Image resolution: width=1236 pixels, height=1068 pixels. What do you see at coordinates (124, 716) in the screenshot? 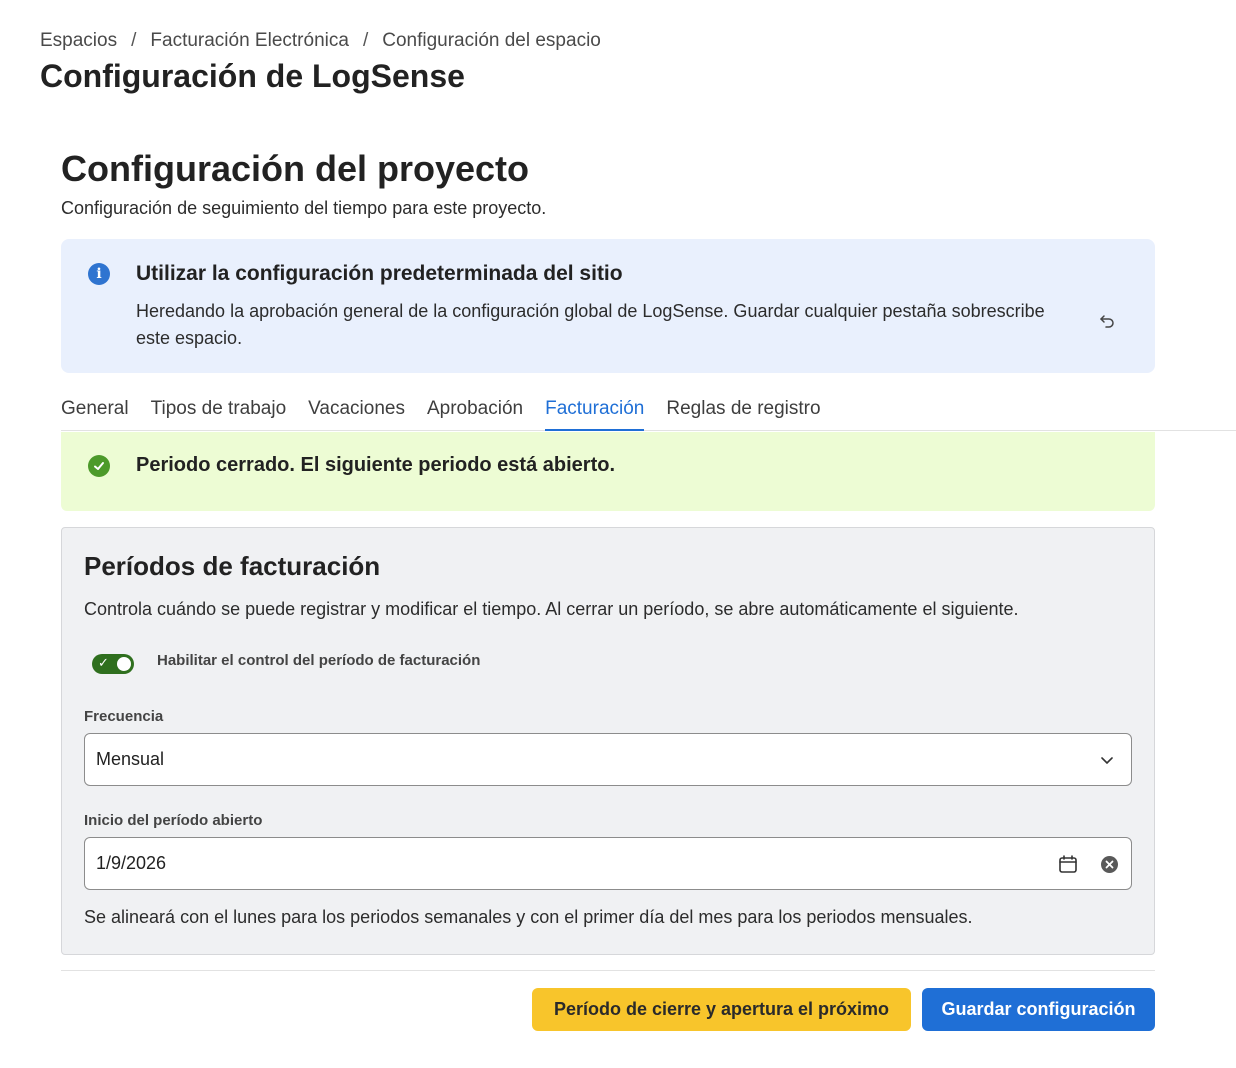
I see `frequency-label: Frecuencia` at bounding box center [124, 716].